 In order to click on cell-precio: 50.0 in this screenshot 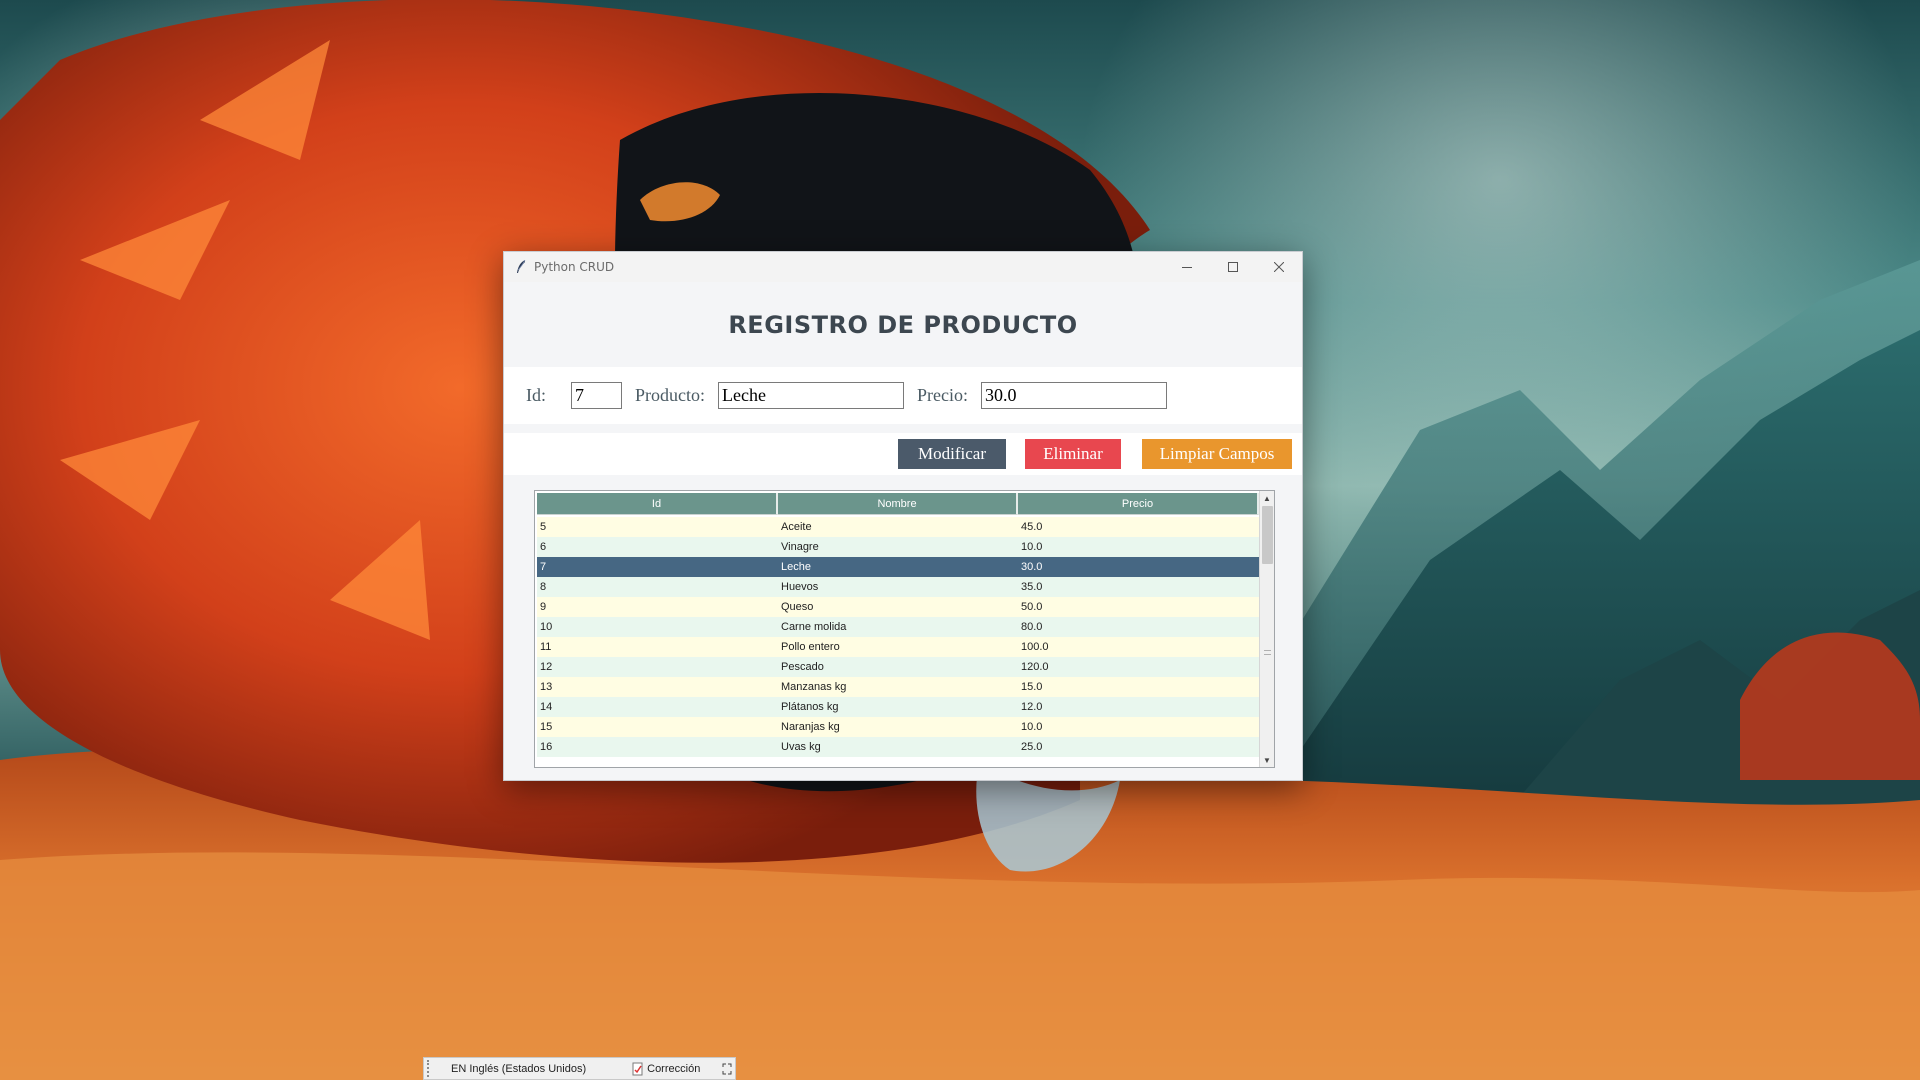, I will do `click(1032, 607)`.